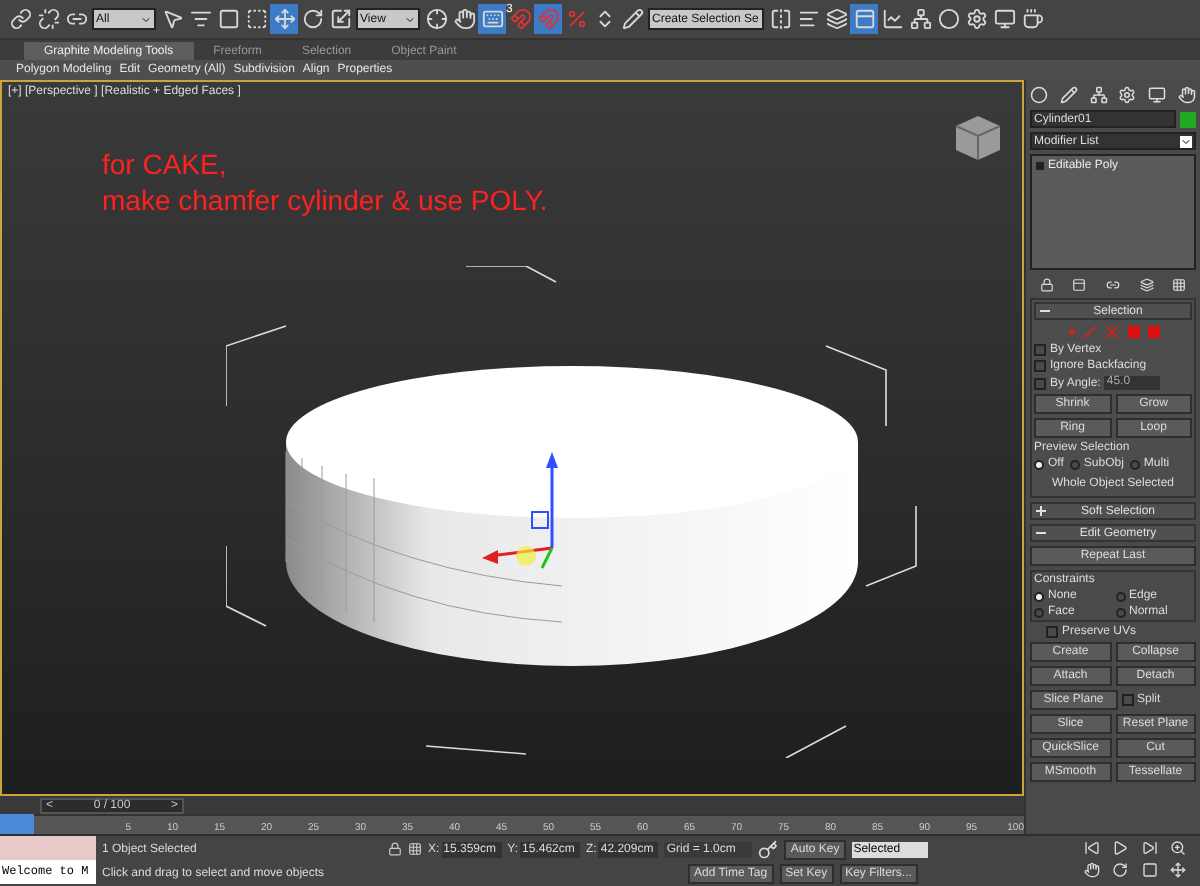 The height and width of the screenshot is (886, 1200). I want to click on dashed-square-icon, so click(256, 19).